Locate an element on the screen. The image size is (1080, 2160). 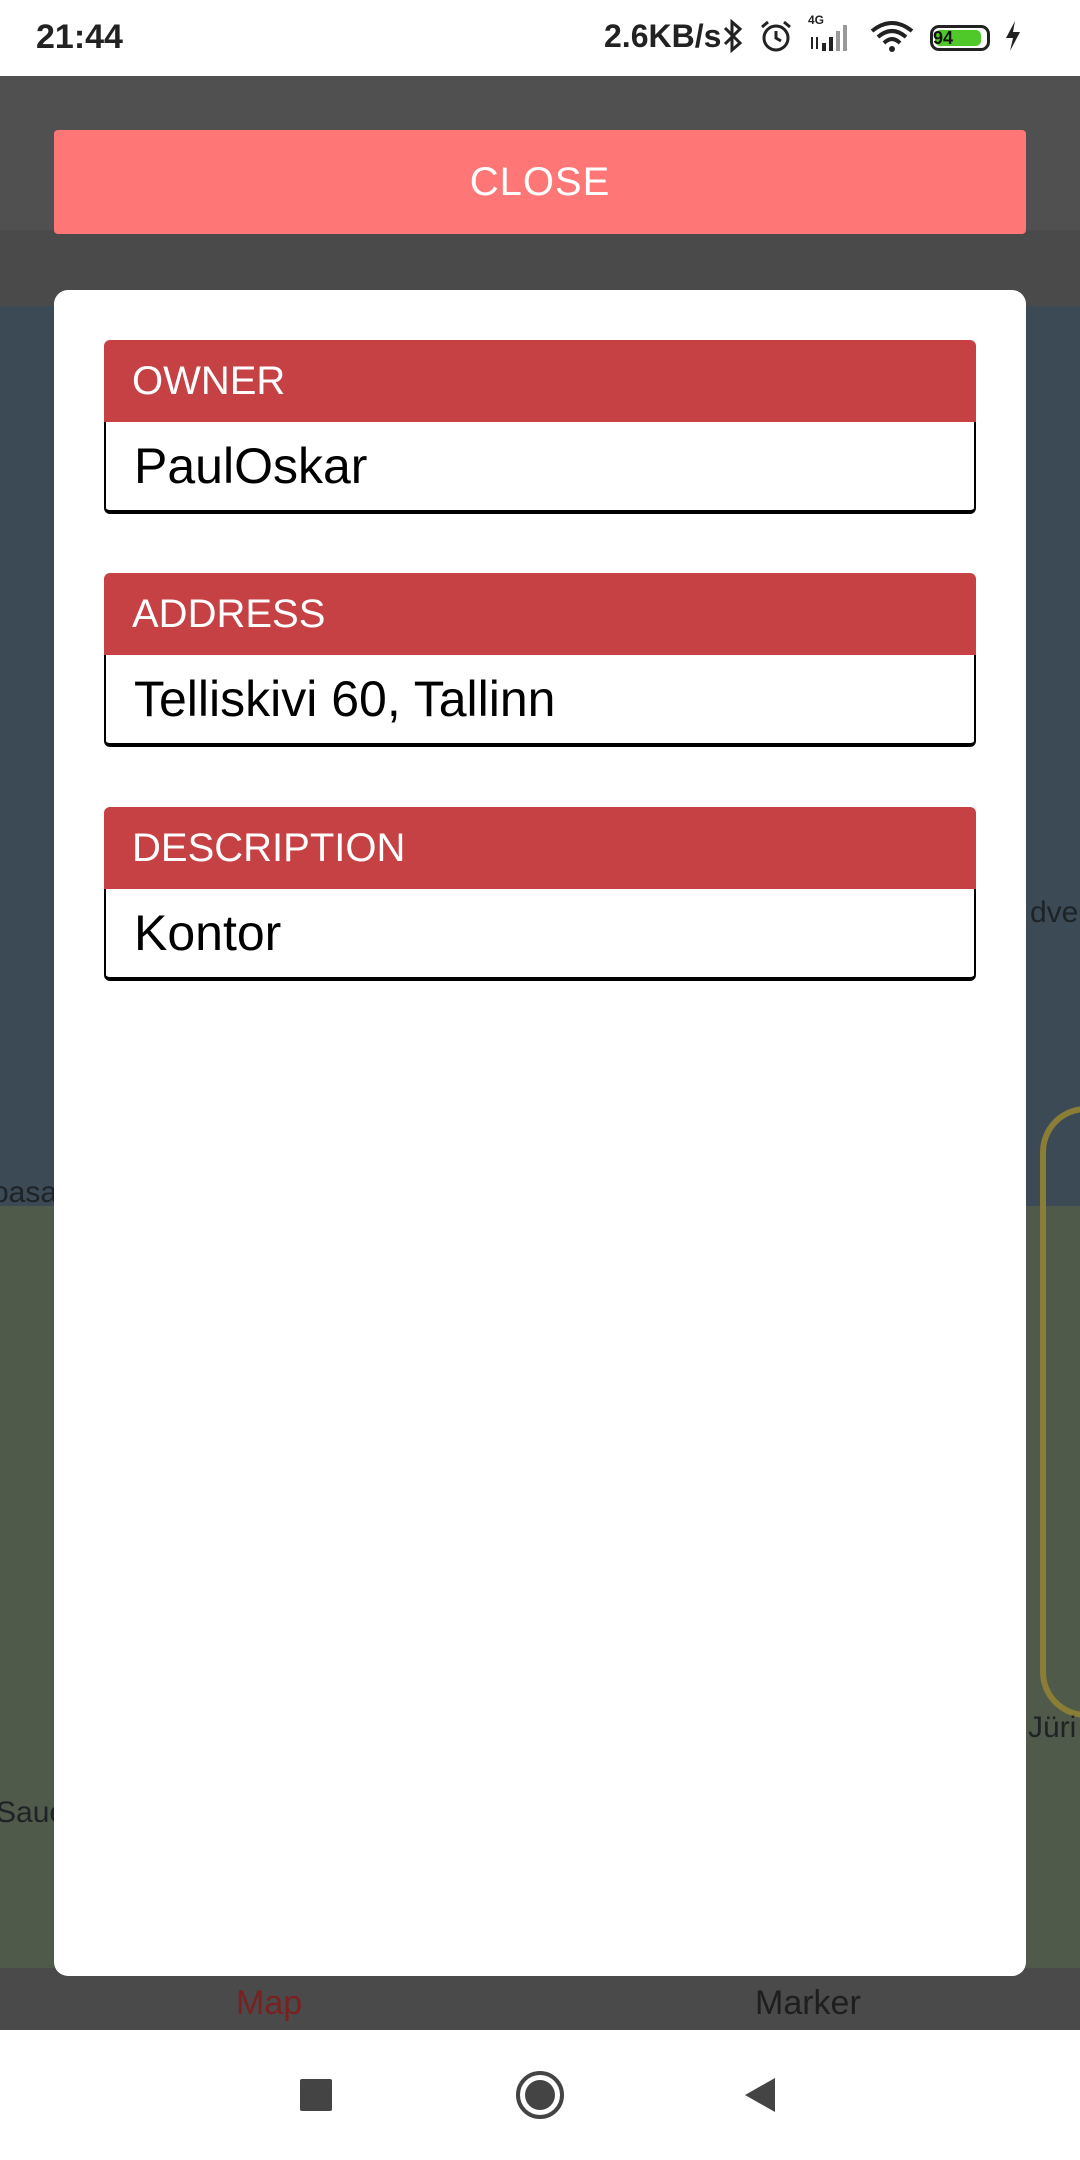
status-icons: 4G 94 is located at coordinates (879, 37).